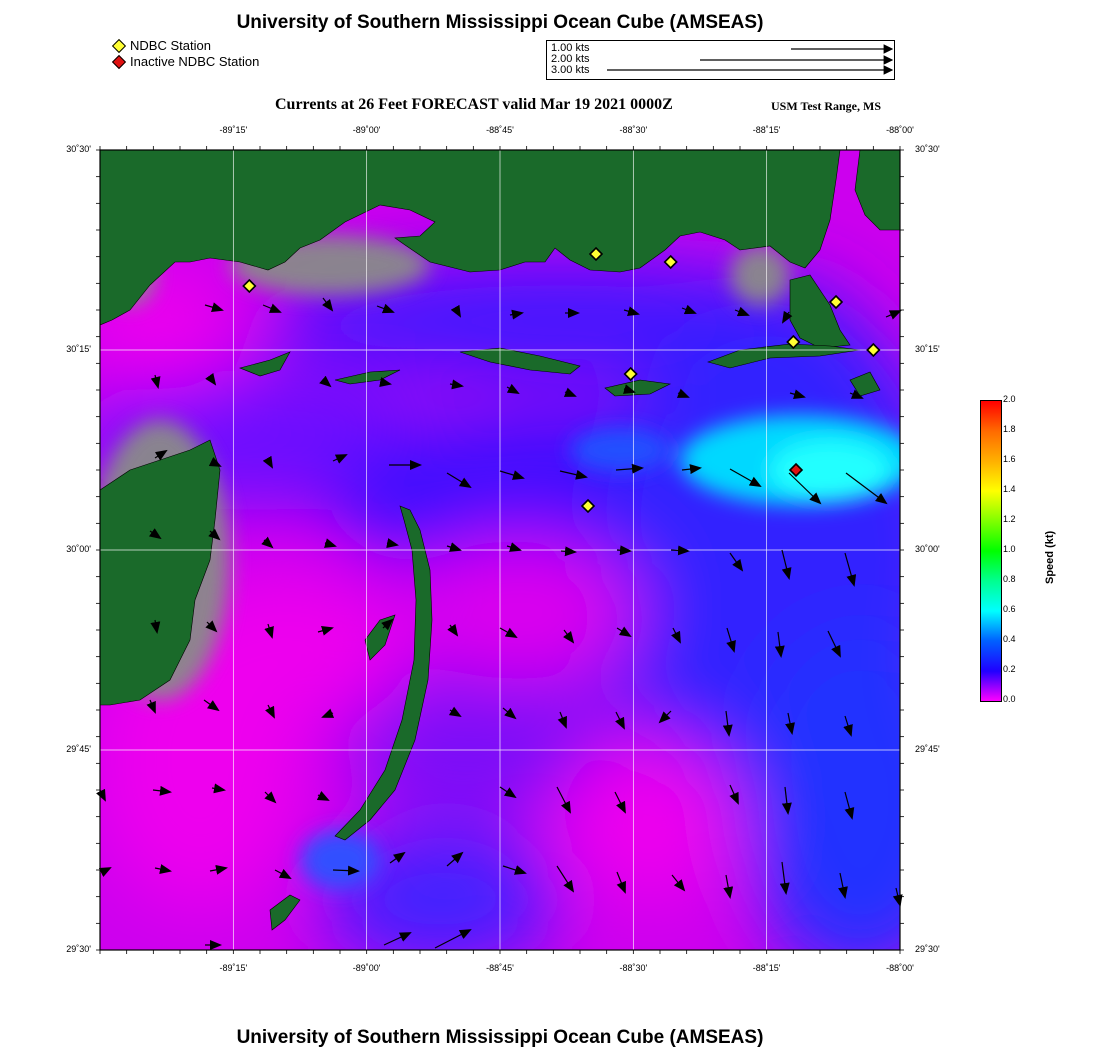  I want to click on colorbar-tick-label: 0.4, so click(1009, 639).